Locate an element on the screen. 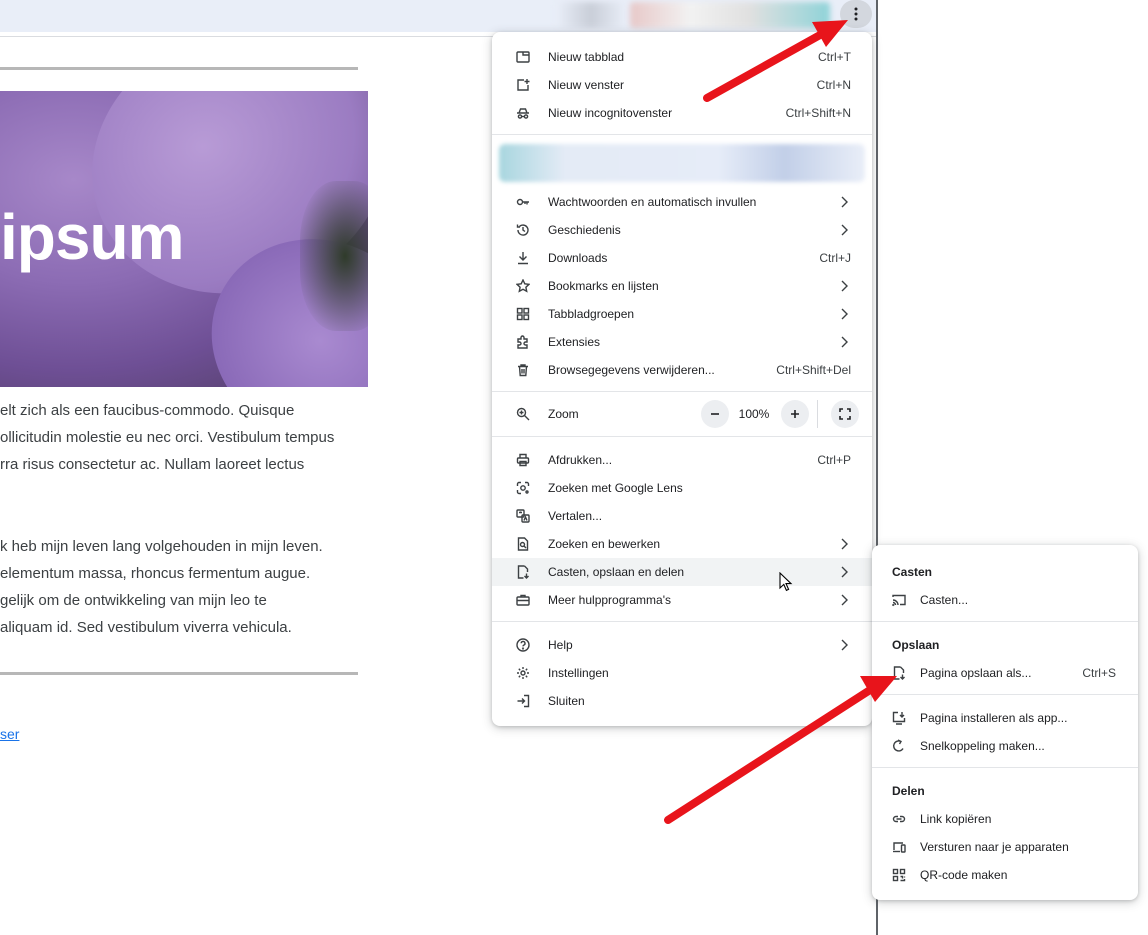 The height and width of the screenshot is (935, 1148). kebab-menu-icon is located at coordinates (856, 14).